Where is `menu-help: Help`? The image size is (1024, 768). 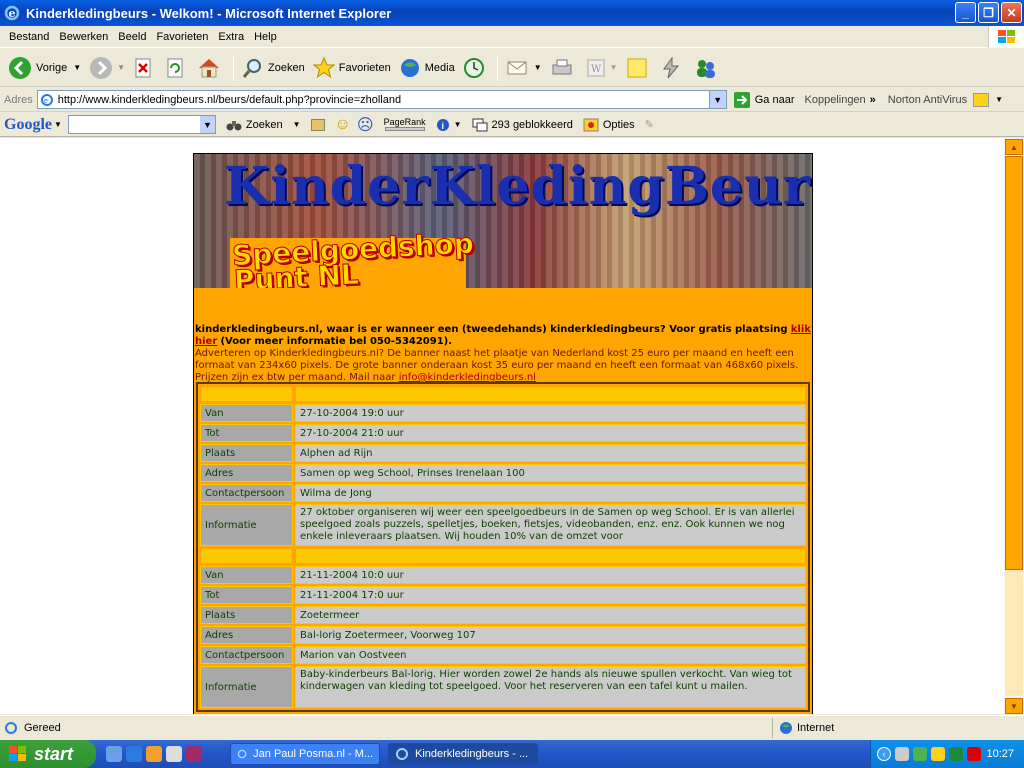
menu-help: Help is located at coordinates (265, 37).